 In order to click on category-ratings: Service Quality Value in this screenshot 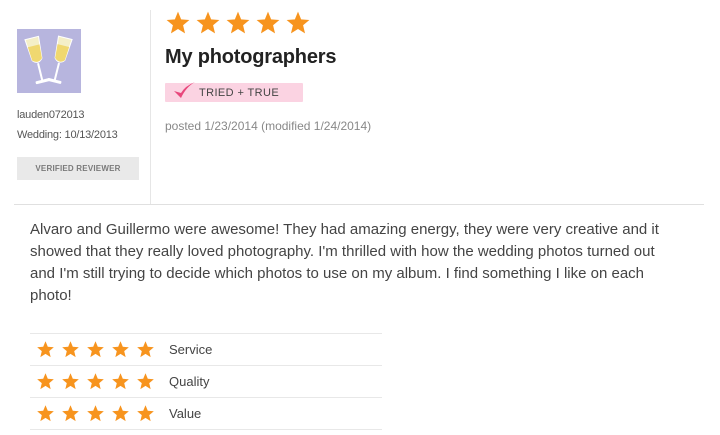, I will do `click(206, 381)`.